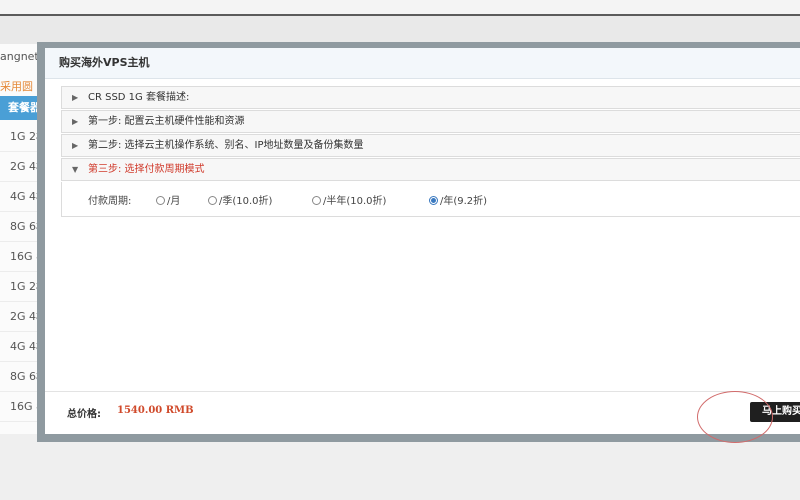  What do you see at coordinates (166, 121) in the screenshot?
I see `section-label: 第一步: 配置云主机硬件性能和资源` at bounding box center [166, 121].